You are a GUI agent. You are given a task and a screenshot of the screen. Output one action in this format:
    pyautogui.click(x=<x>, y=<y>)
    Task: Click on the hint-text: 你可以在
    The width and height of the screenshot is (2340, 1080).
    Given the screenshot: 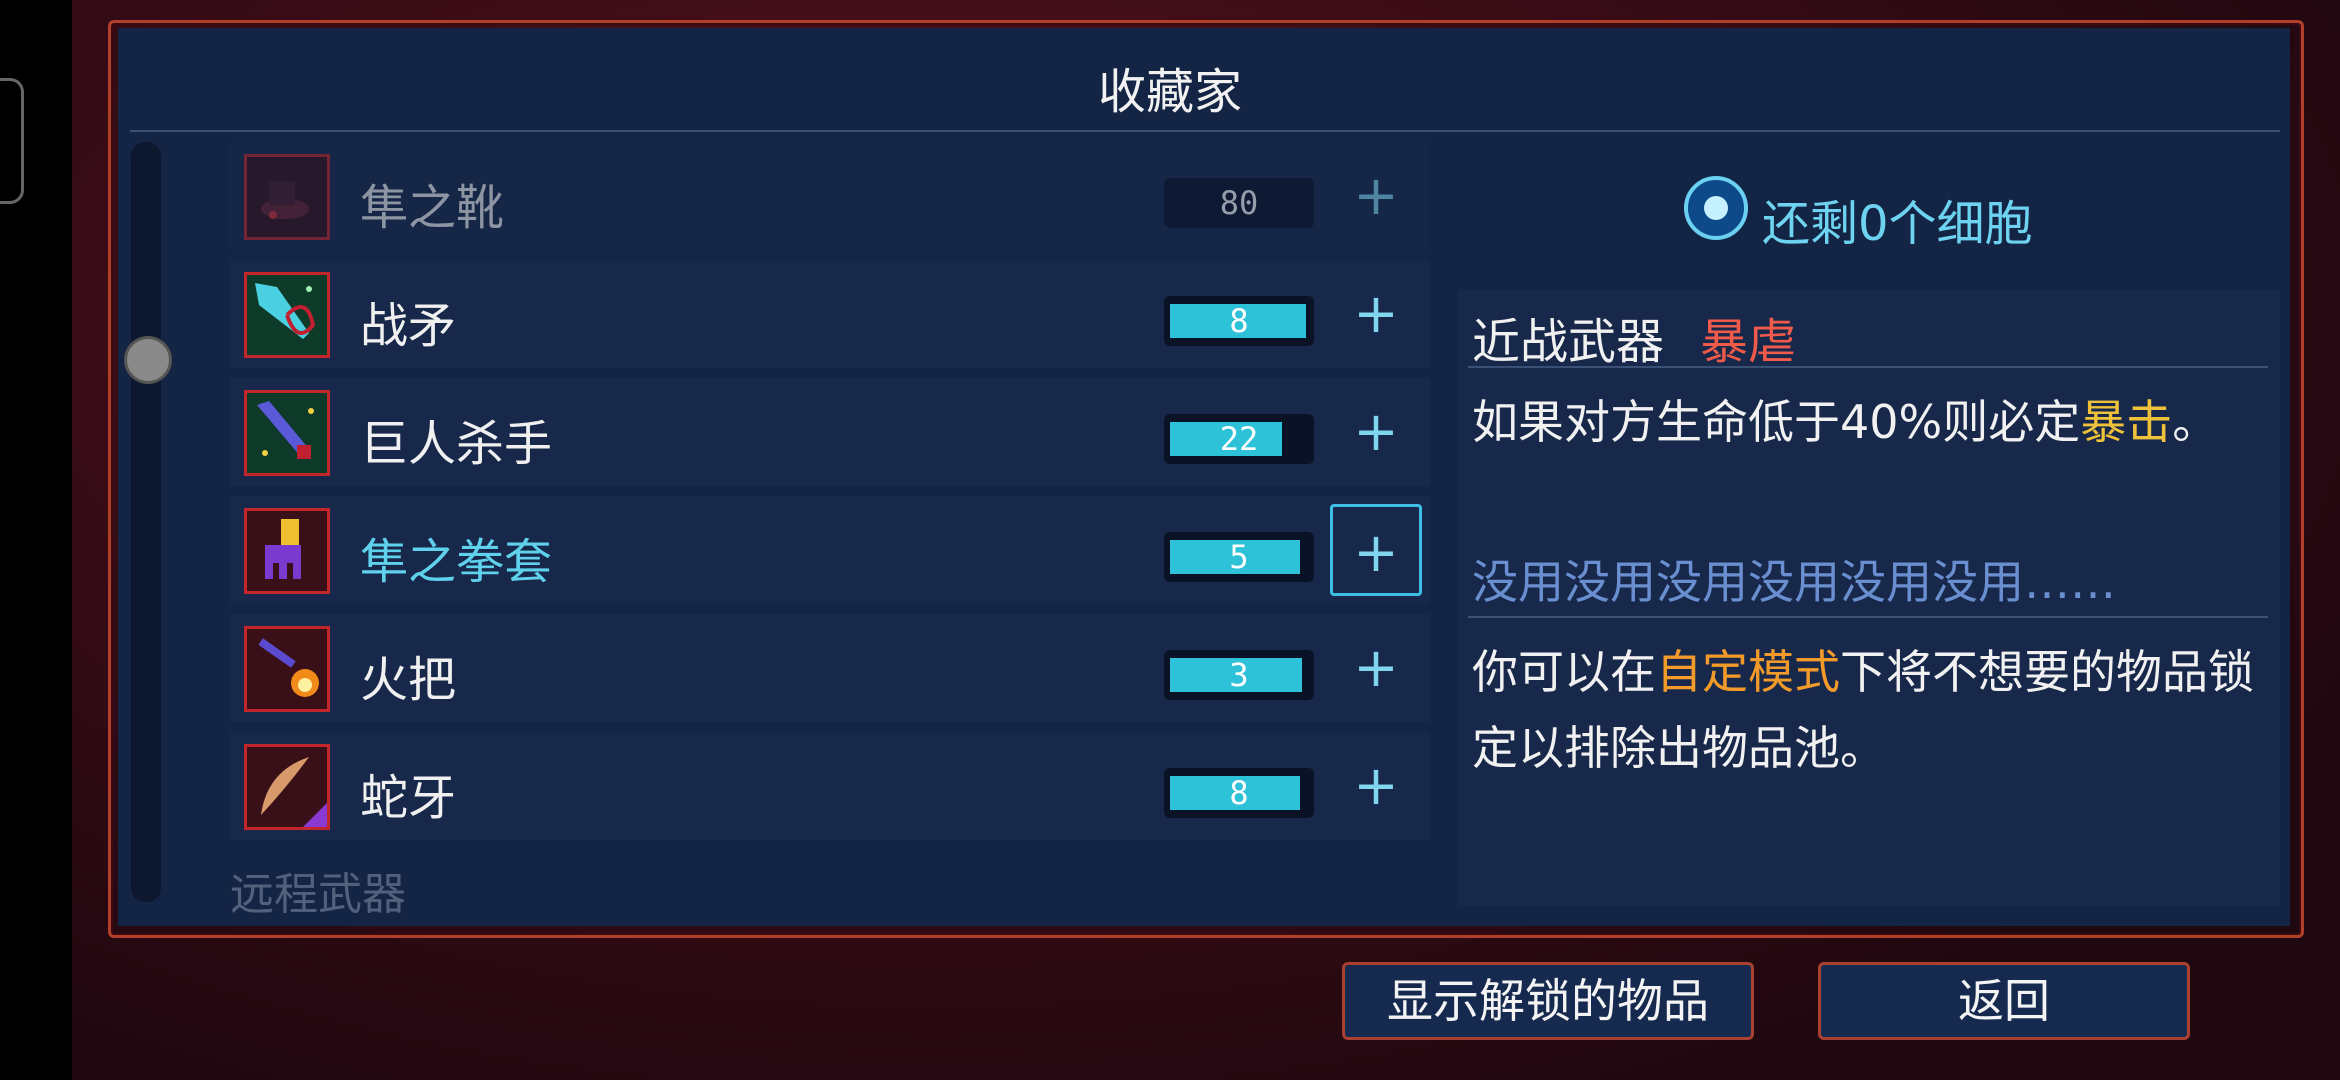 What is the action you would take?
    pyautogui.click(x=1564, y=672)
    